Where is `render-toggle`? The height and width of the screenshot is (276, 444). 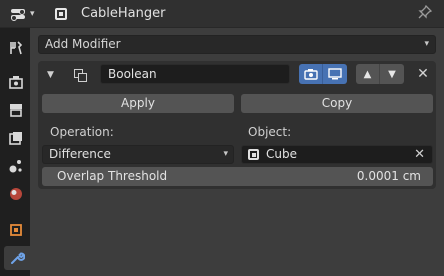 render-toggle is located at coordinates (311, 74).